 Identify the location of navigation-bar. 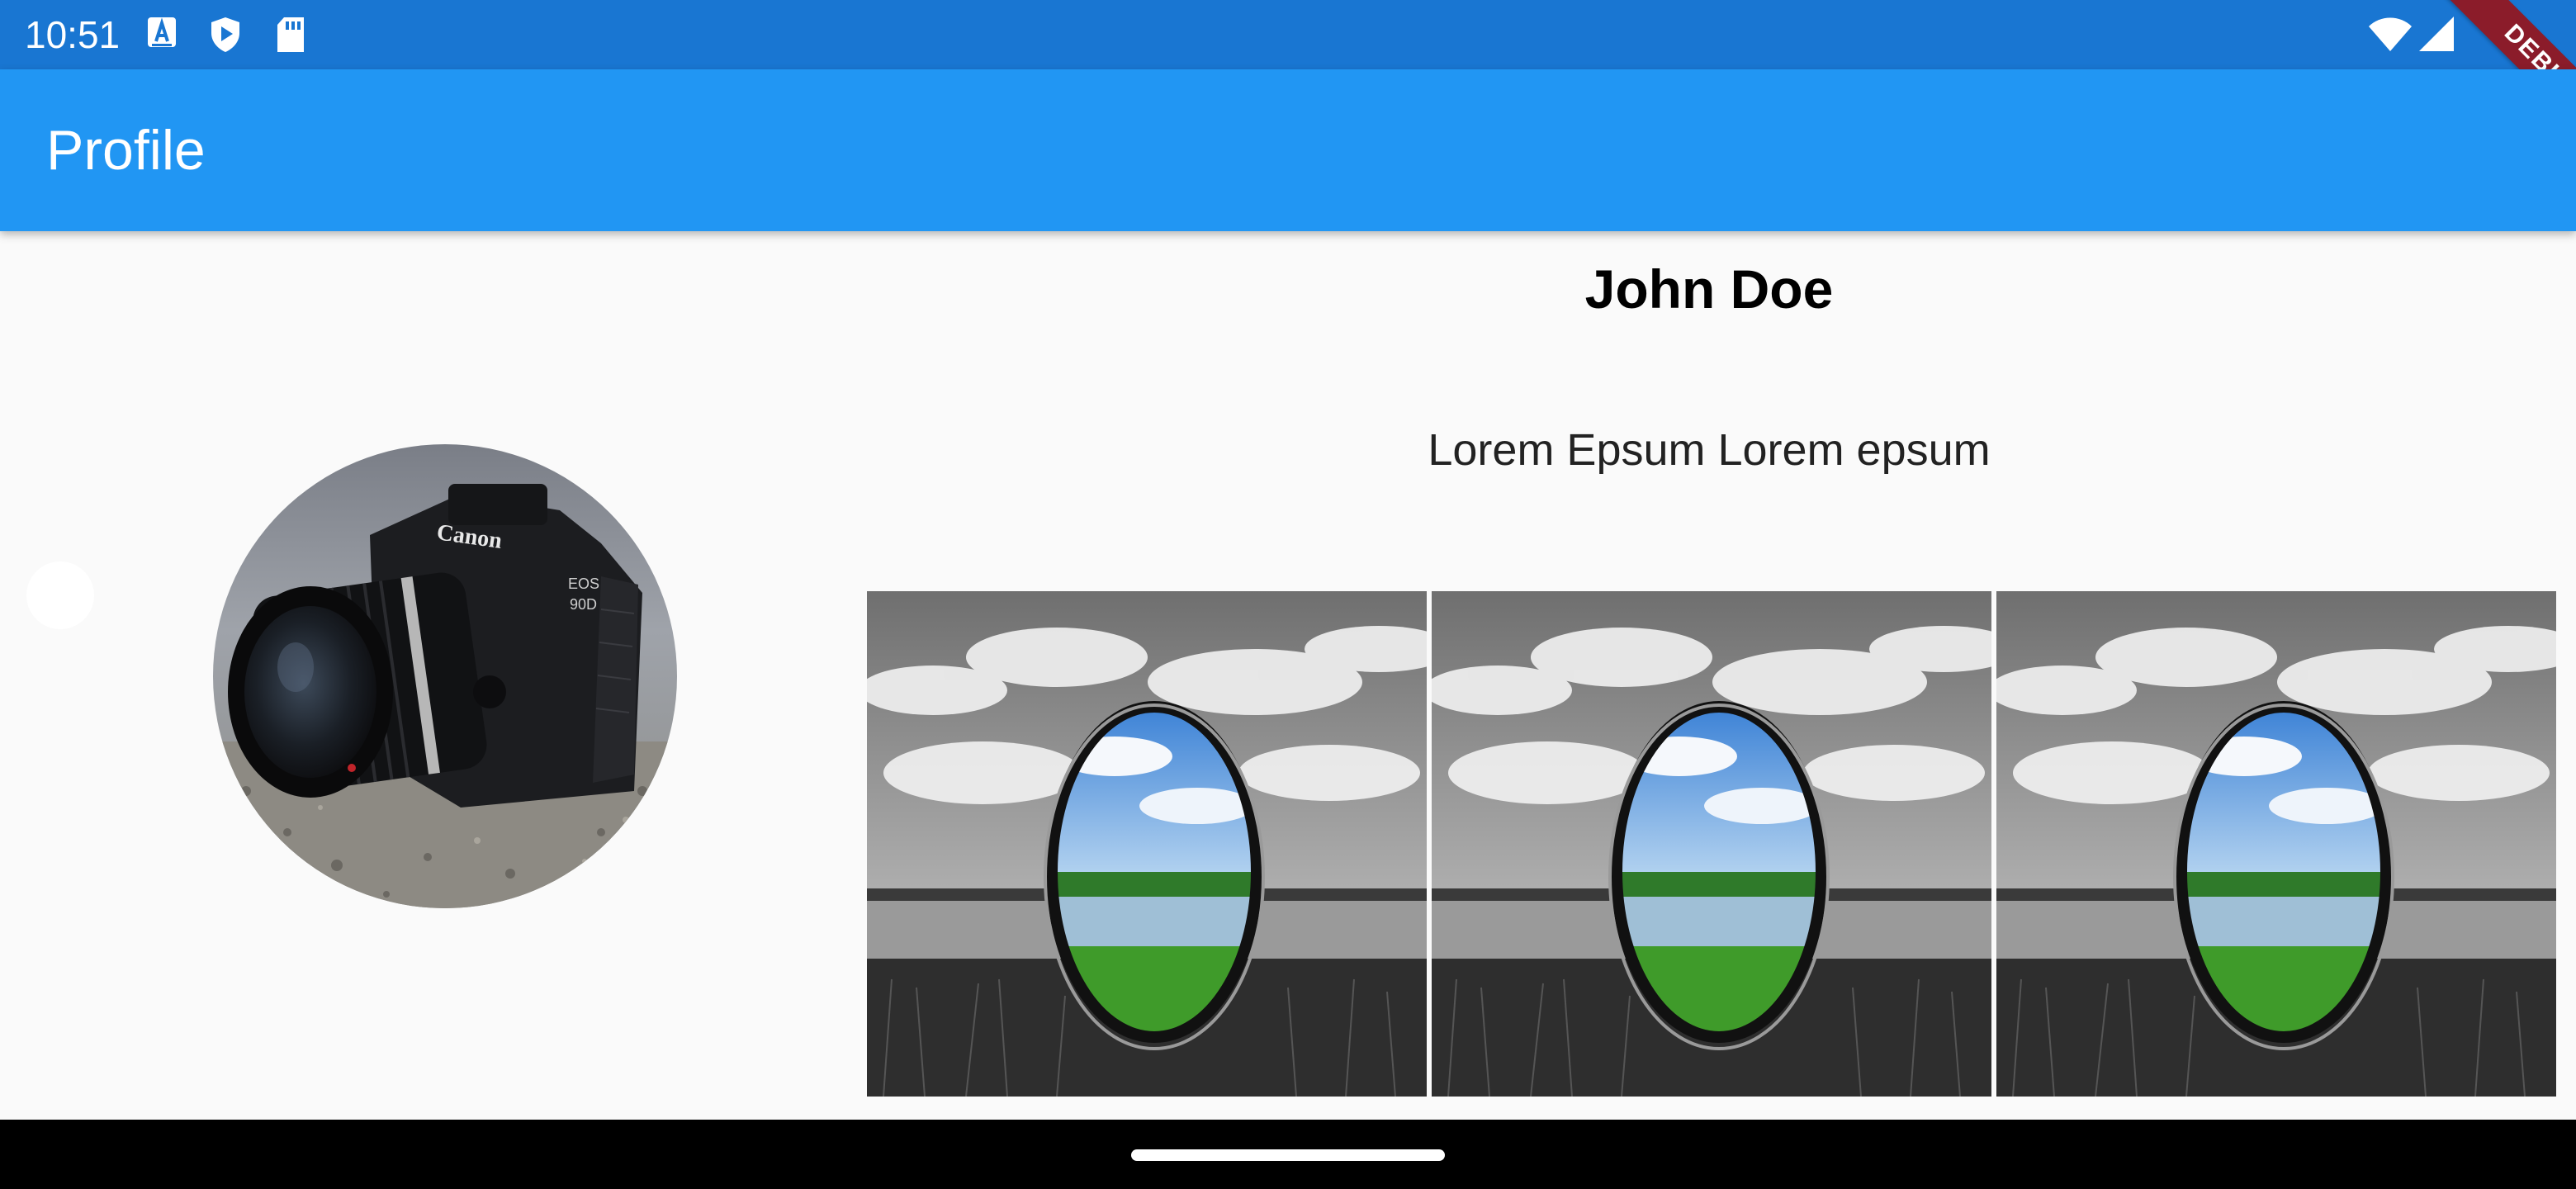
(1288, 1154).